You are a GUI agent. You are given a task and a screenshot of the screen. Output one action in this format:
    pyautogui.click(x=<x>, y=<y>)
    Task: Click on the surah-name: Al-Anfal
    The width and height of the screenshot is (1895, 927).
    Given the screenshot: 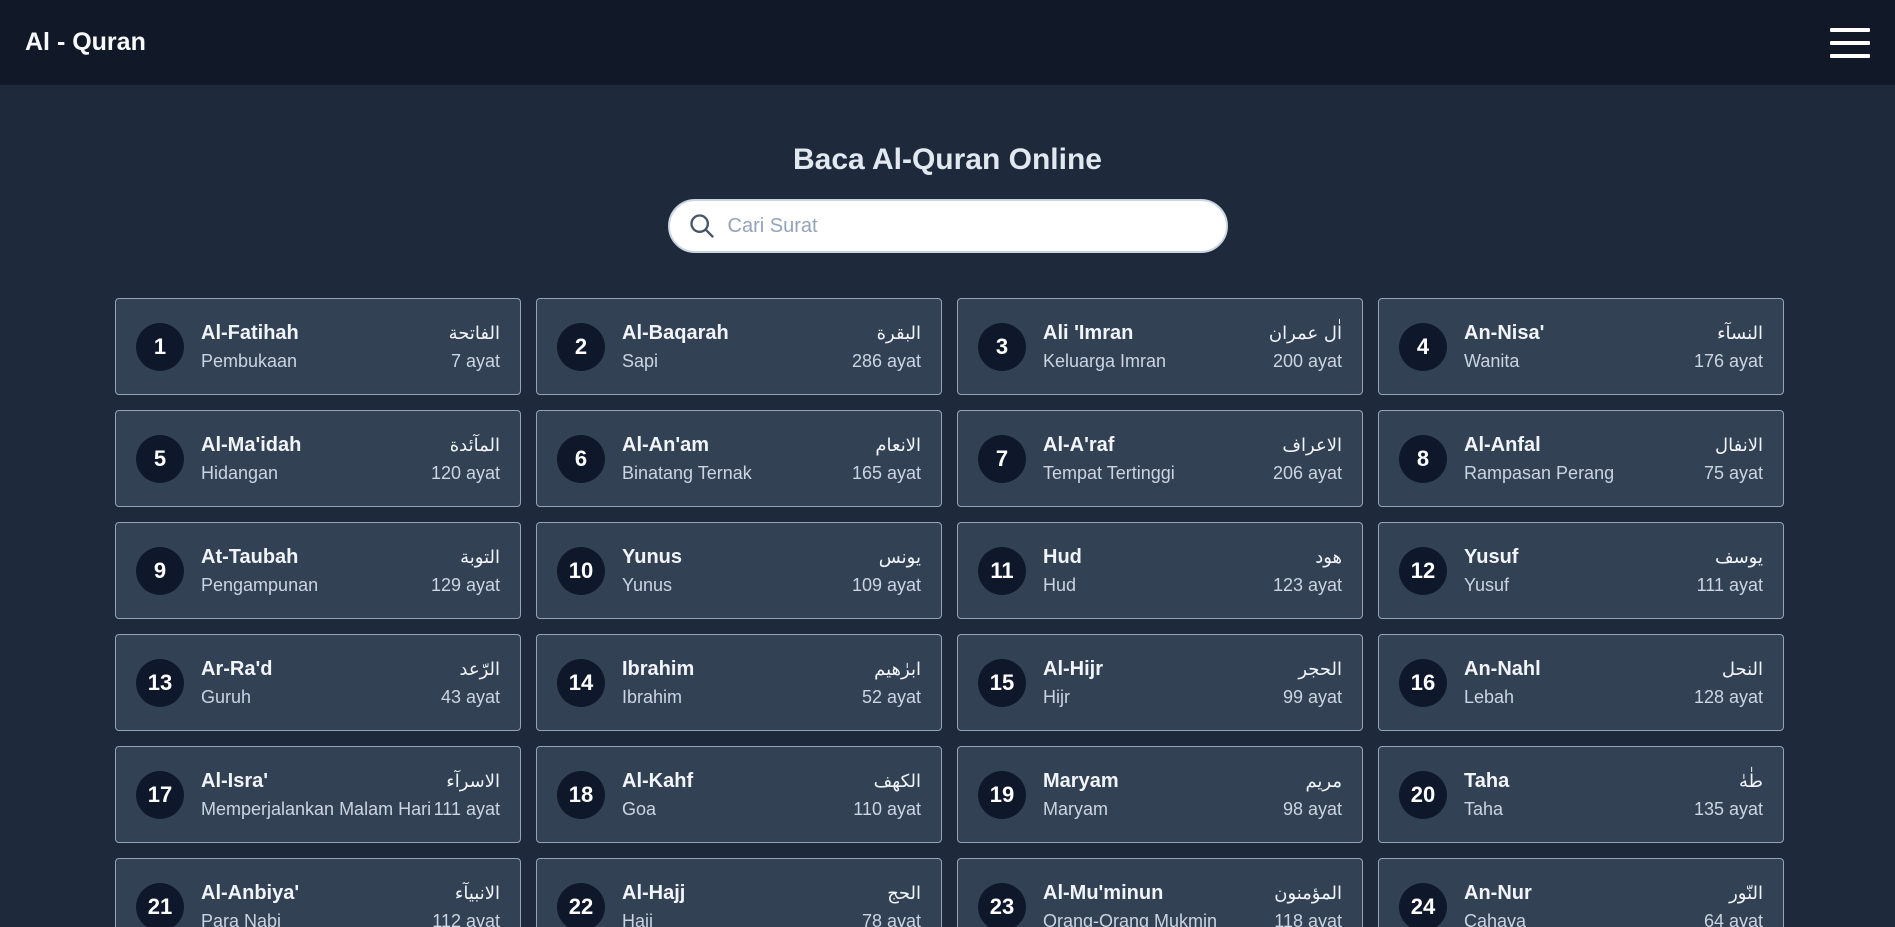 What is the action you would take?
    pyautogui.click(x=1502, y=444)
    